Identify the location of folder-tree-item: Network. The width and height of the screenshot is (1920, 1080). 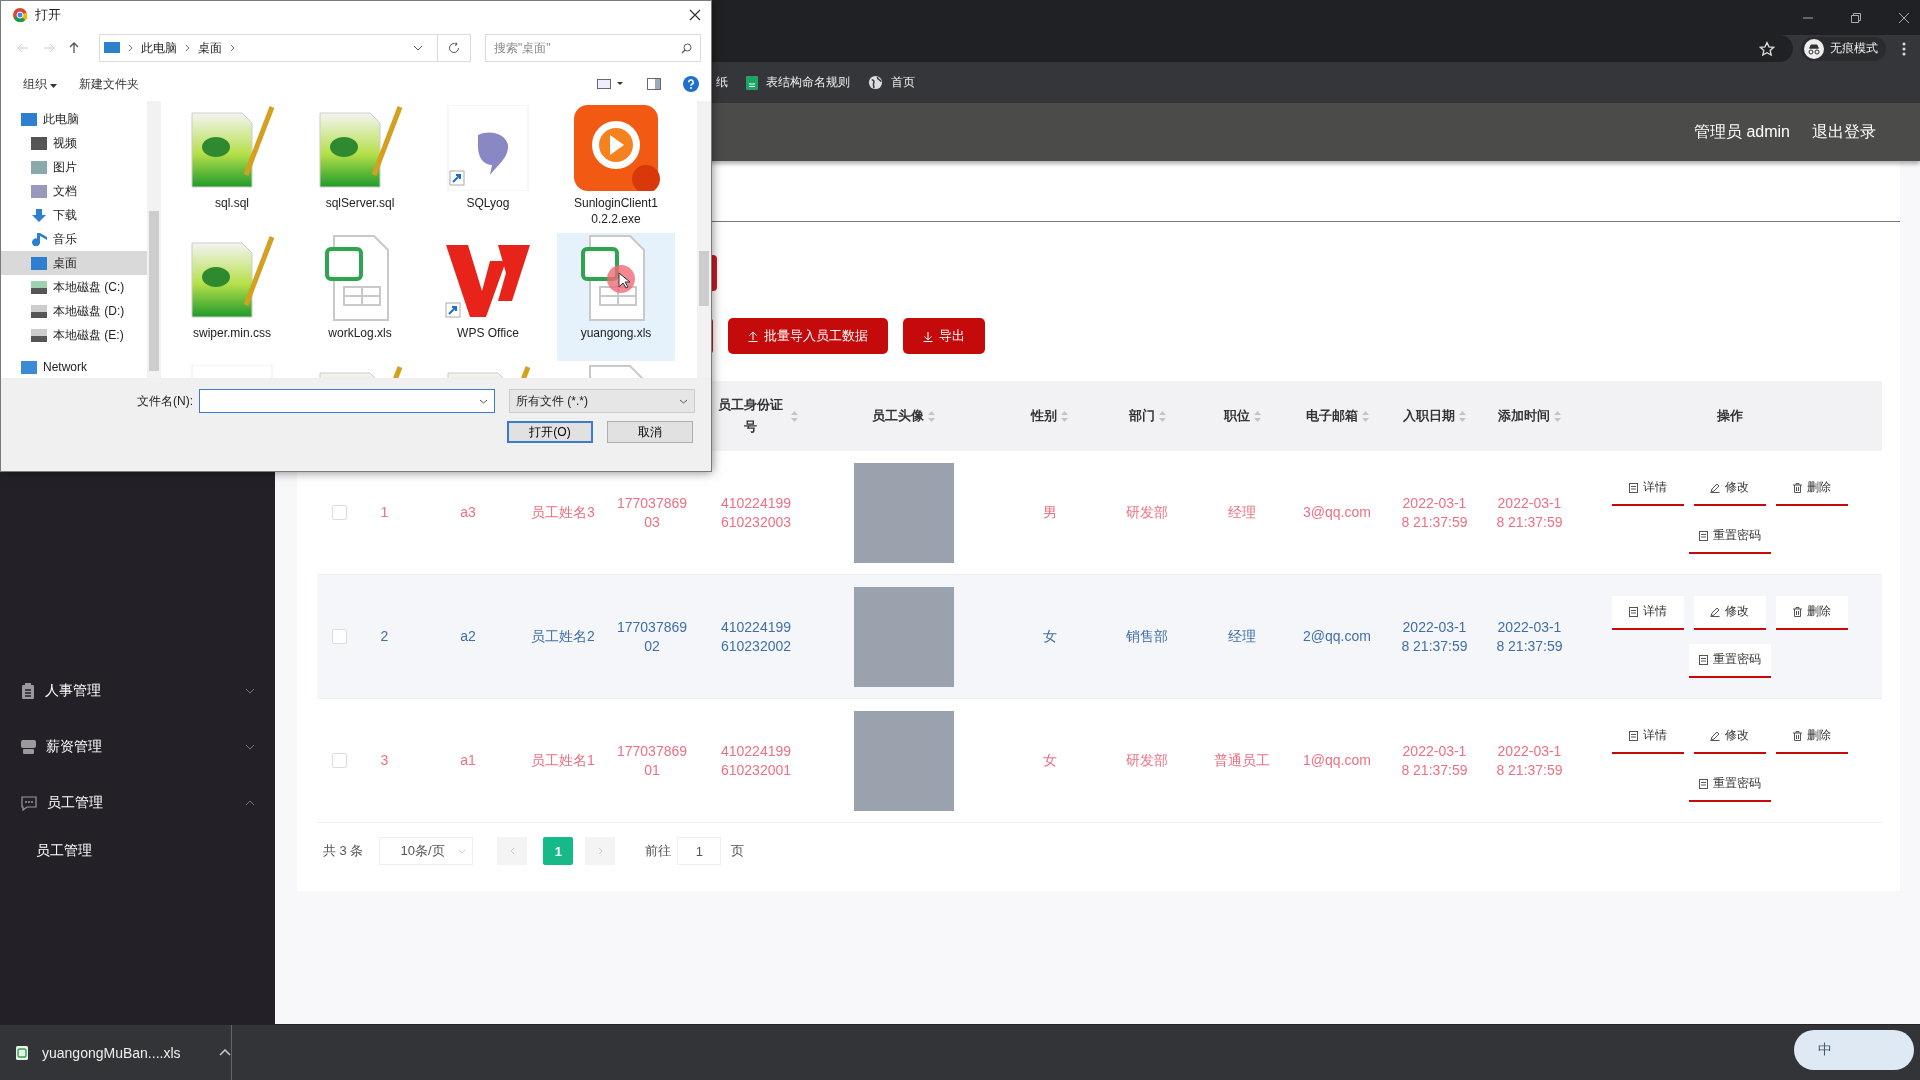
(74, 367).